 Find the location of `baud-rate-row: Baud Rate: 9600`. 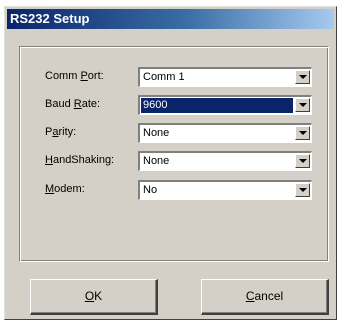

baud-rate-row: Baud Rate: 9600 is located at coordinates (170, 105).